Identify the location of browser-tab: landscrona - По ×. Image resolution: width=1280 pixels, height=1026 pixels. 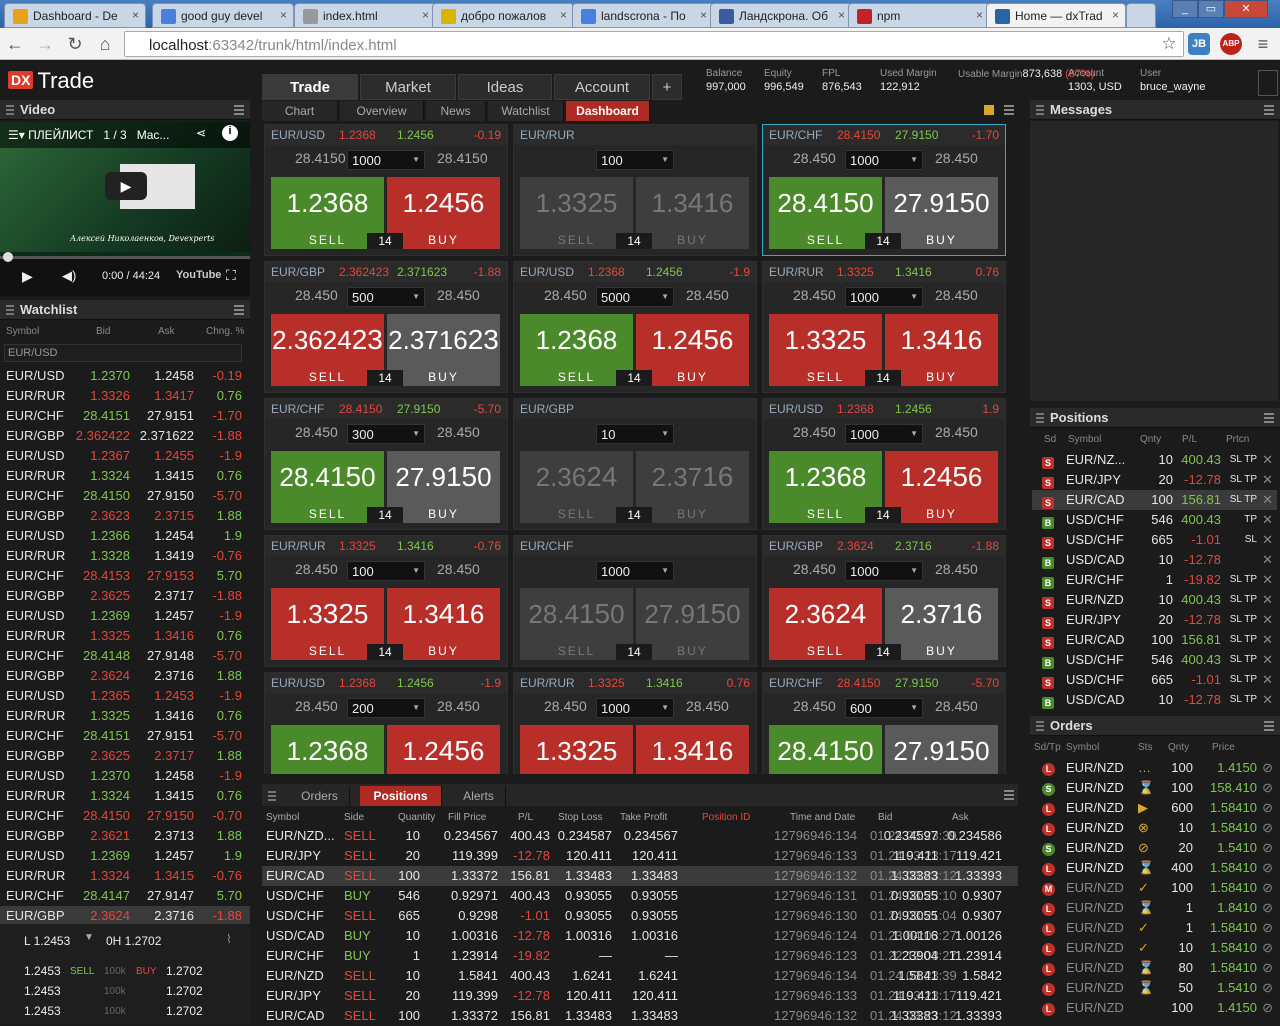
(643, 15).